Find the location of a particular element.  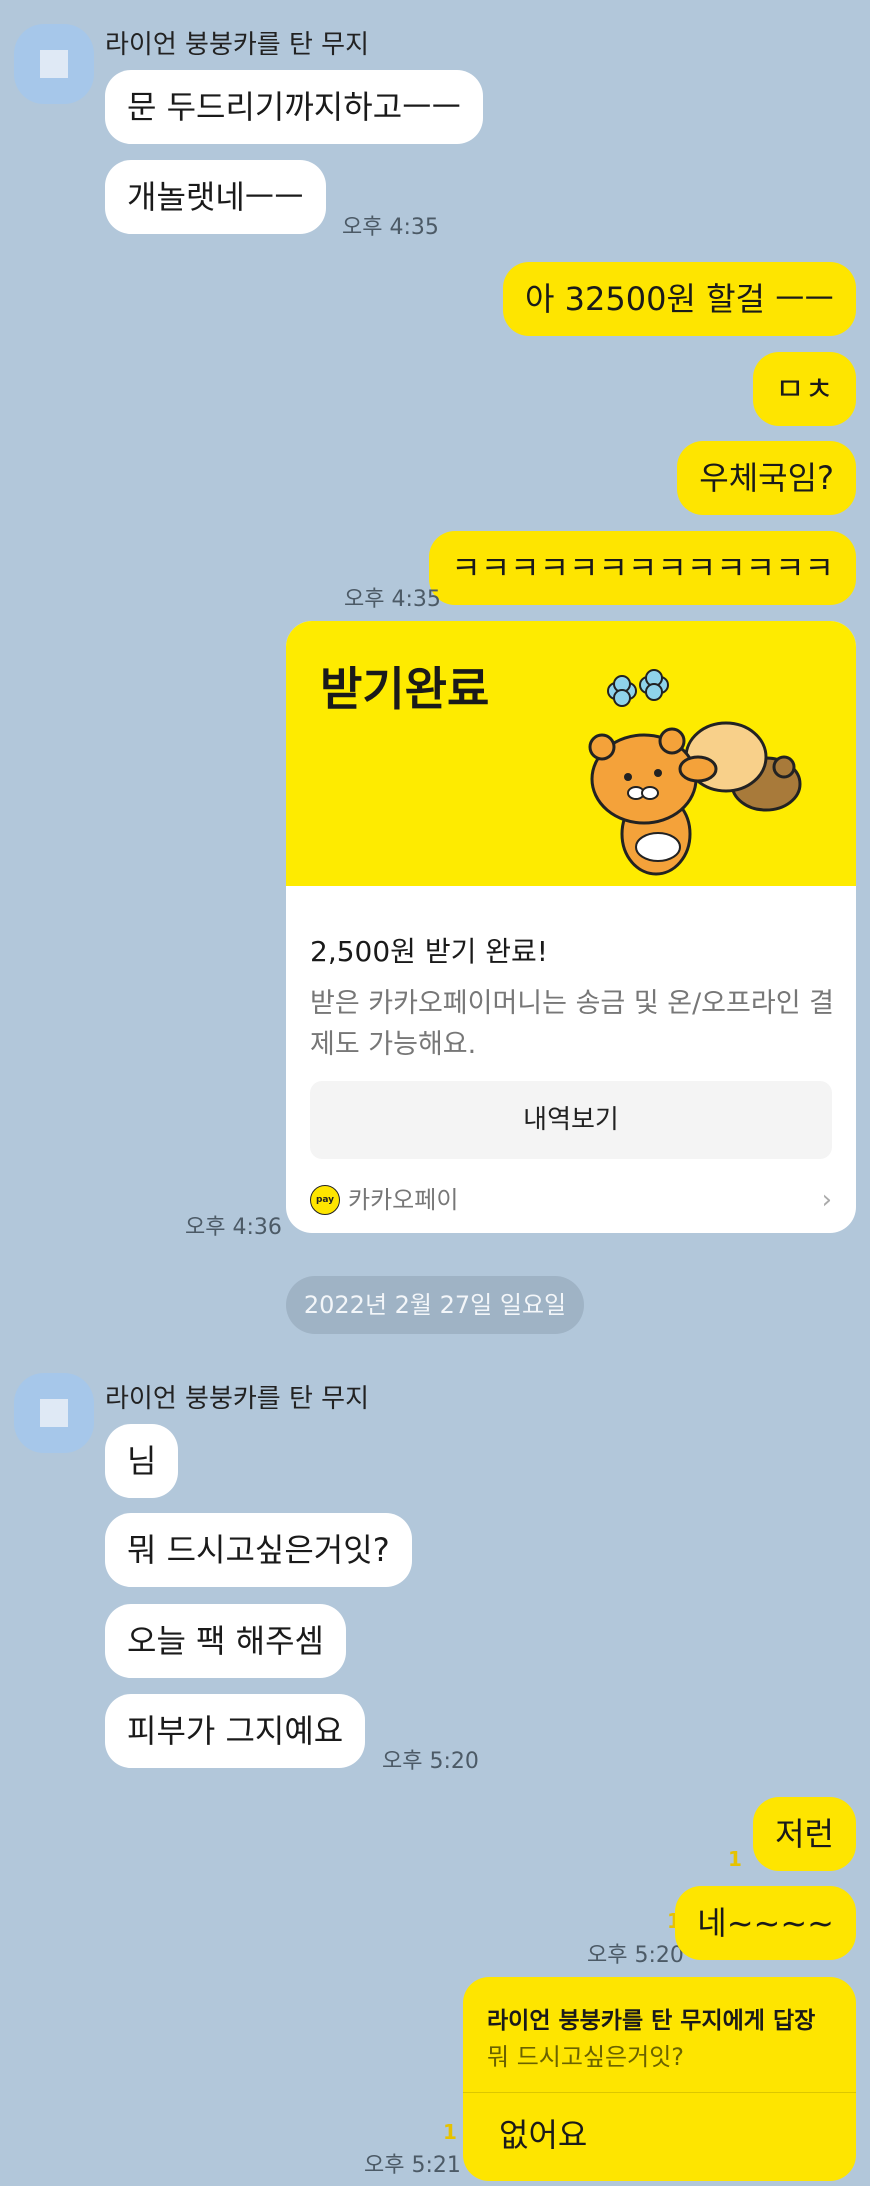

view-history-button: 내역보기 is located at coordinates (571, 1120).